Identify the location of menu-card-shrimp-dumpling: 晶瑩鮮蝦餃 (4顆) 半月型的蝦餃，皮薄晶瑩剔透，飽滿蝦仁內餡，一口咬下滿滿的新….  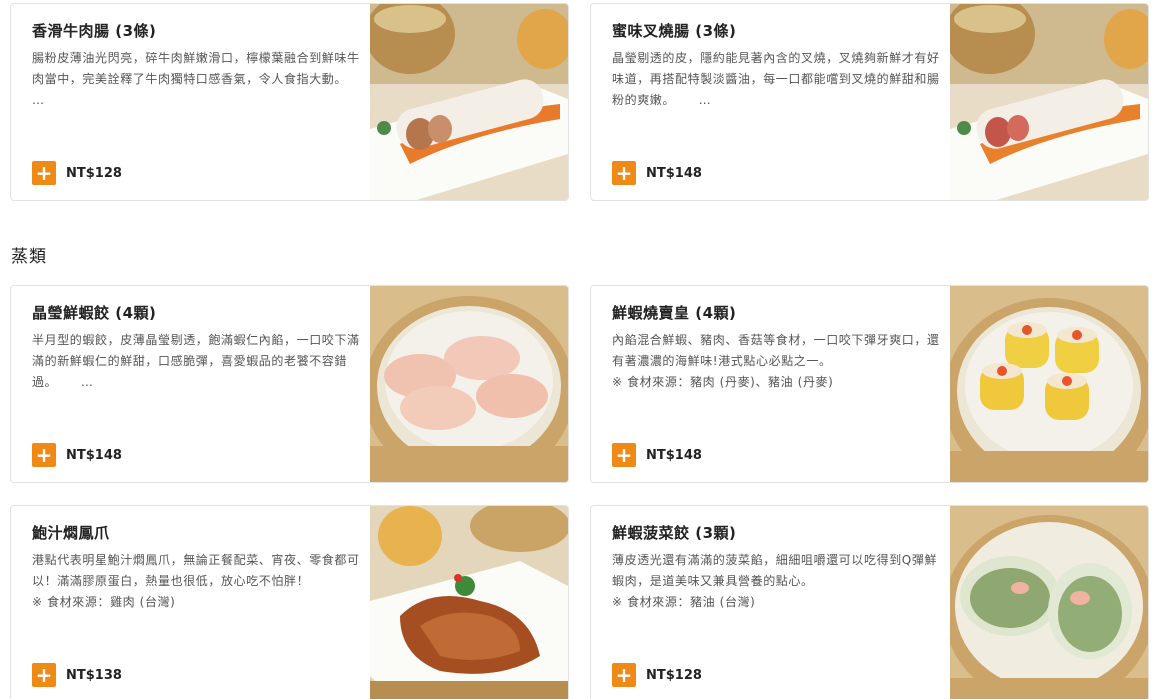
(289, 384).